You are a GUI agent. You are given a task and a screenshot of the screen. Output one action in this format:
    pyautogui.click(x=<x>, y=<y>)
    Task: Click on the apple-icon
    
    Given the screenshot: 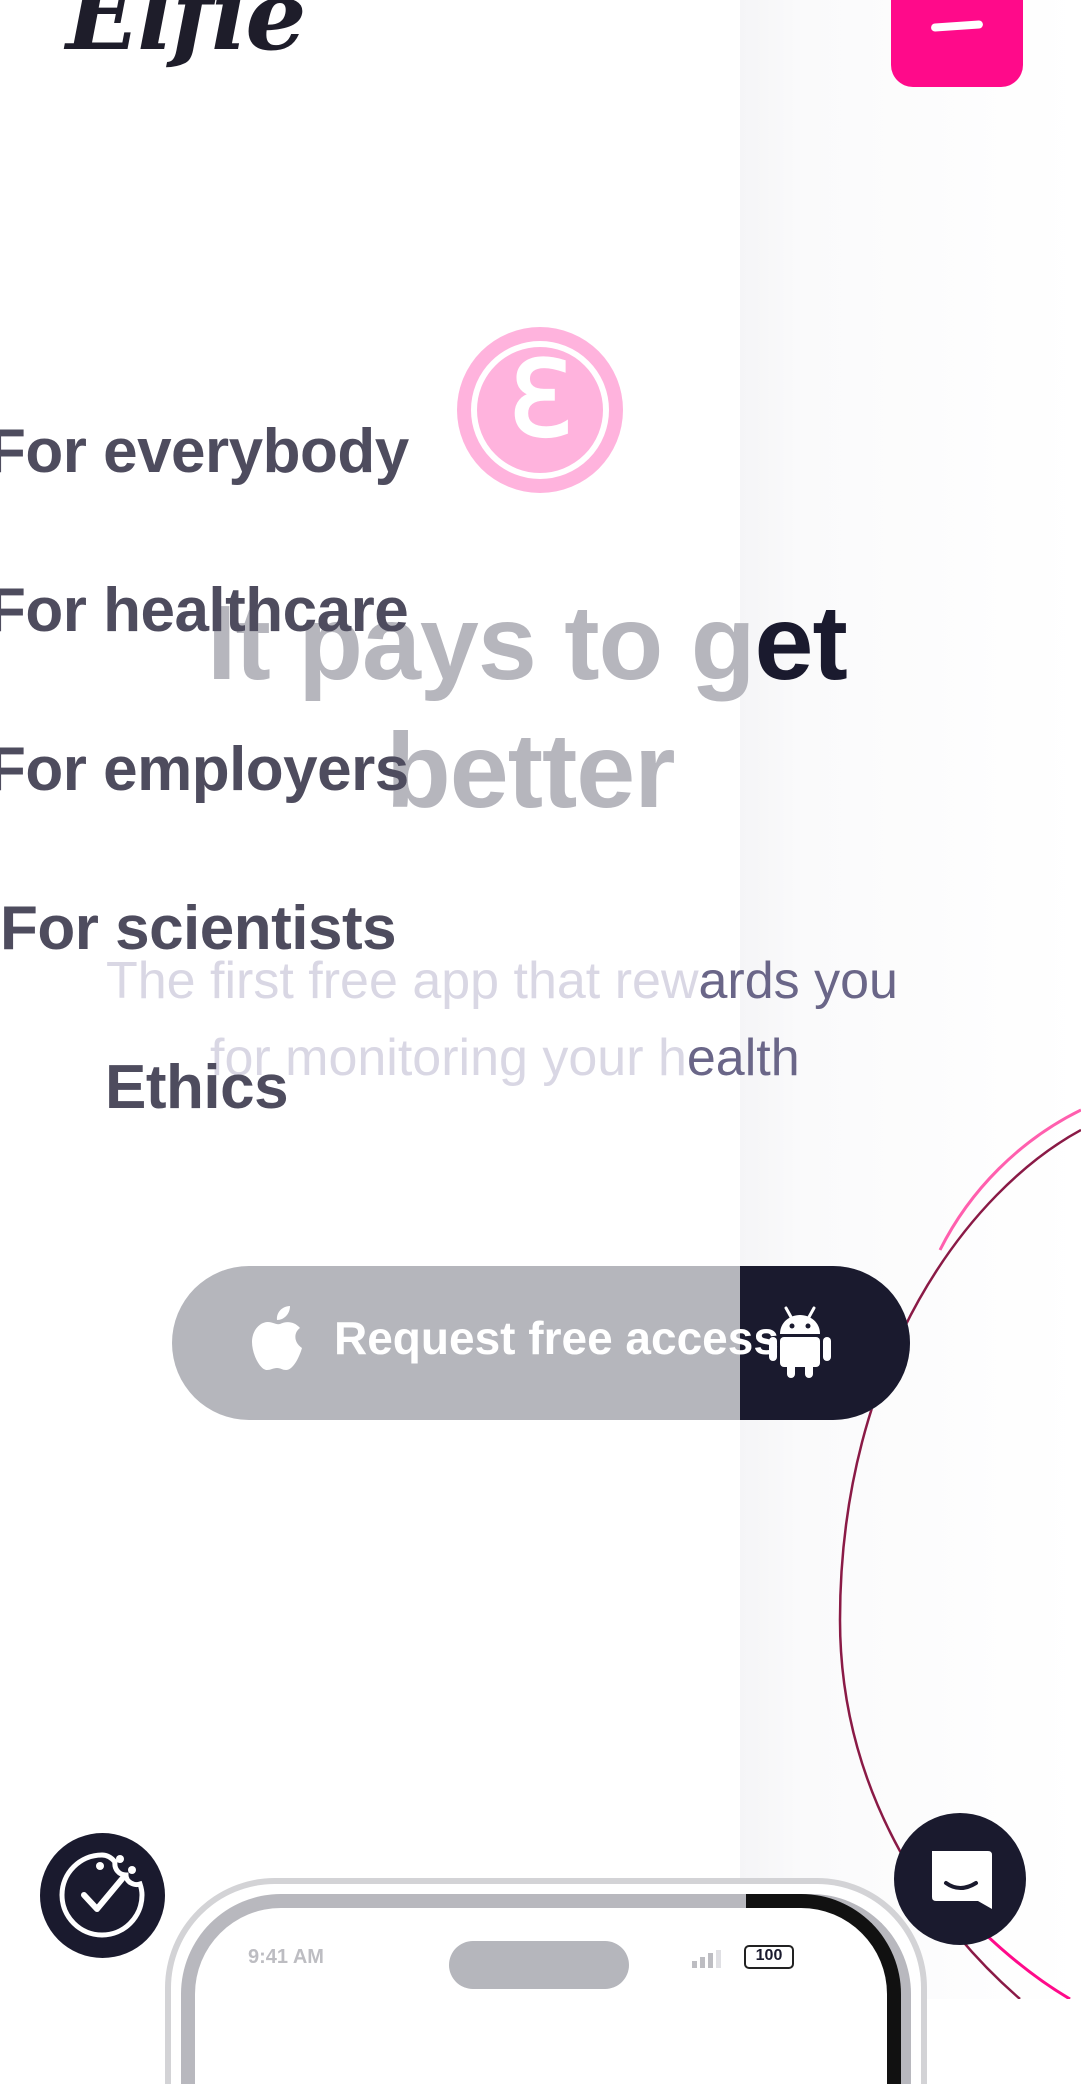 What is the action you would take?
    pyautogui.click(x=277, y=1338)
    